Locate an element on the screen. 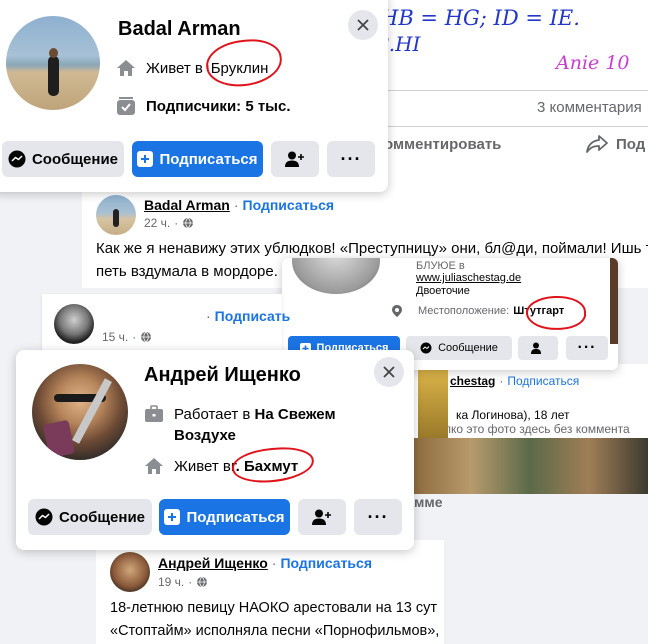  follow-link: Подписать is located at coordinates (253, 316).